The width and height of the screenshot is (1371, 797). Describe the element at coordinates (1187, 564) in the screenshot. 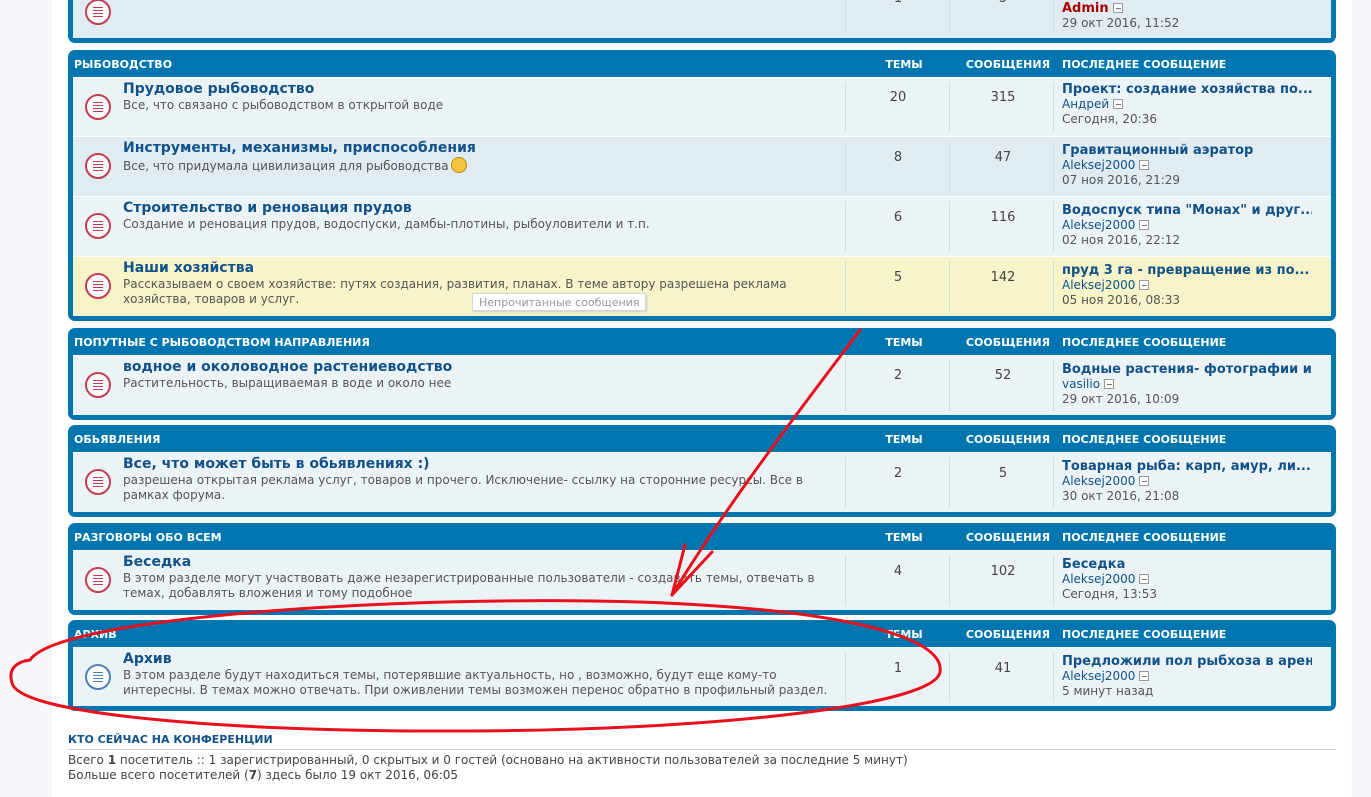

I see `last-post-title: Беседка` at that location.